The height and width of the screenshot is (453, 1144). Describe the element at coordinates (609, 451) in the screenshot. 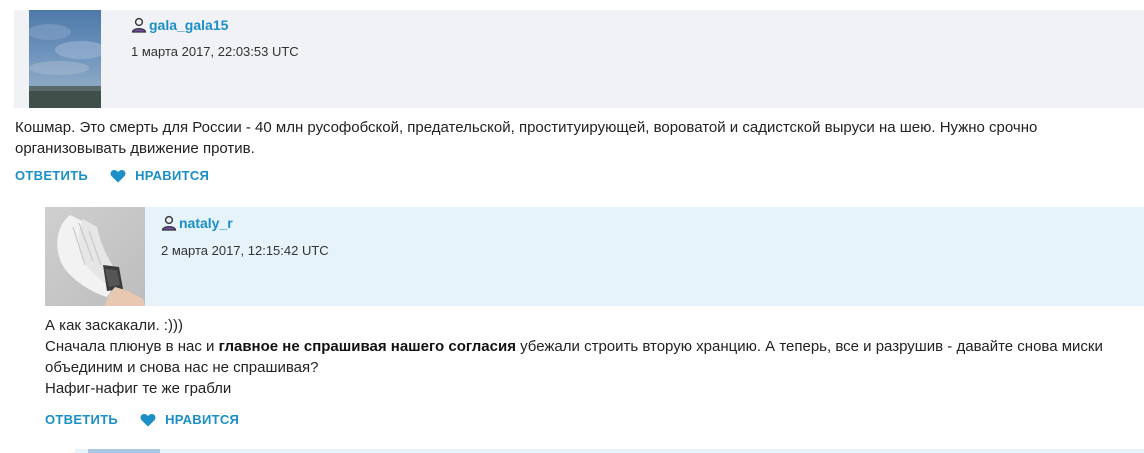

I see `next-comment-header` at that location.